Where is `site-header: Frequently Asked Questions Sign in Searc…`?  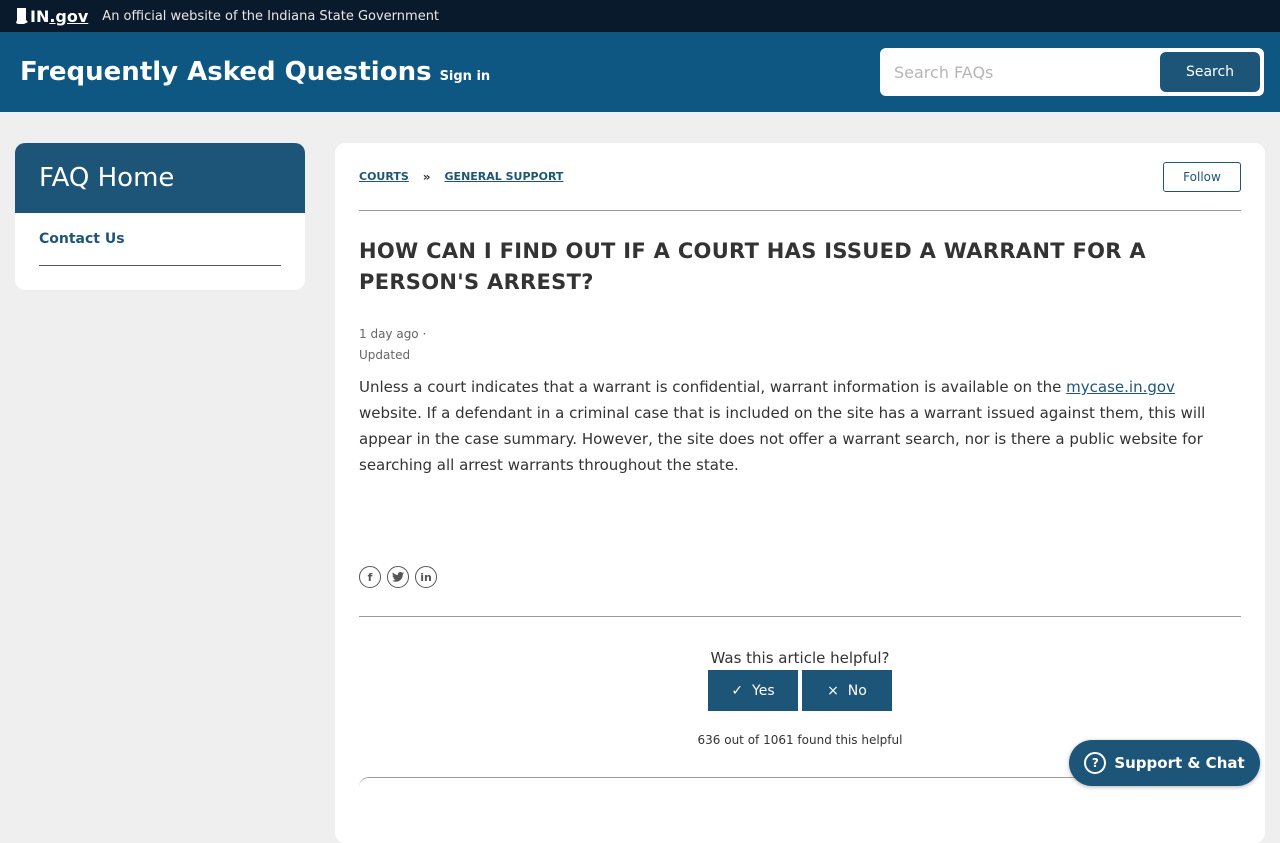
site-header: Frequently Asked Questions Sign in Searc… is located at coordinates (640, 72).